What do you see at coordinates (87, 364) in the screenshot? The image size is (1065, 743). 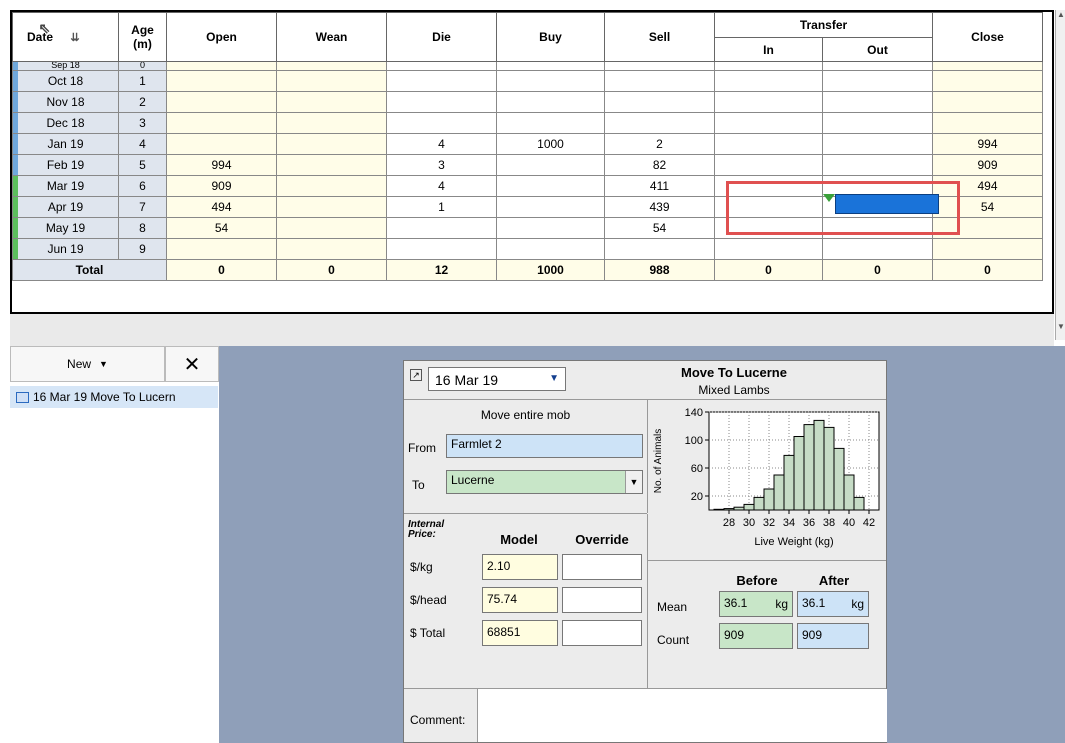 I see `new-button: New ▼` at bounding box center [87, 364].